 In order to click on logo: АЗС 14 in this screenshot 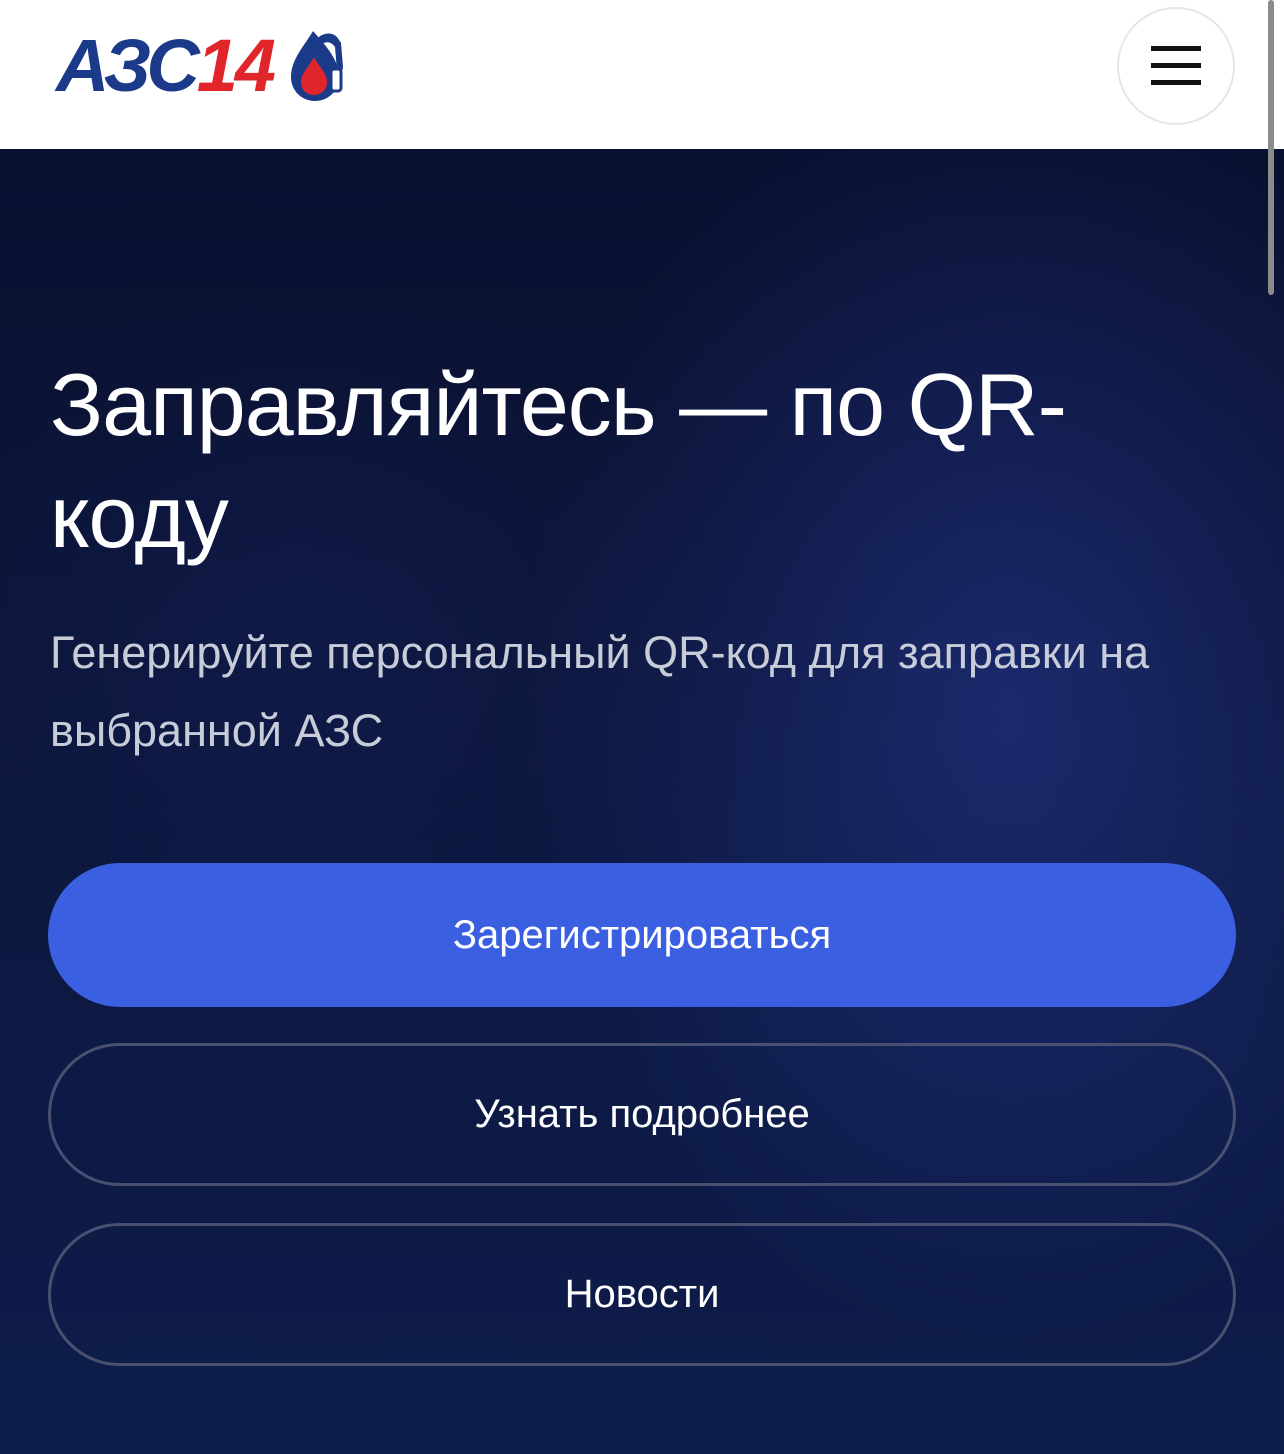, I will do `click(201, 66)`.